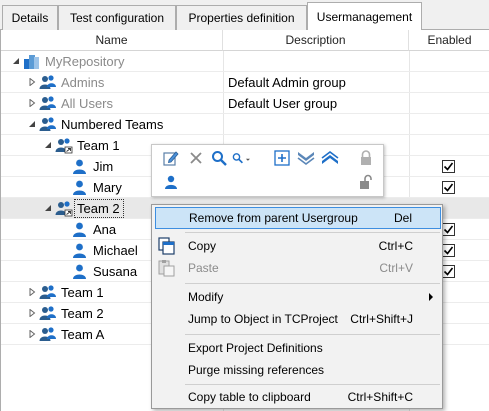 This screenshot has height=411, width=489. Describe the element at coordinates (171, 158) in the screenshot. I see `edit-icon` at that location.